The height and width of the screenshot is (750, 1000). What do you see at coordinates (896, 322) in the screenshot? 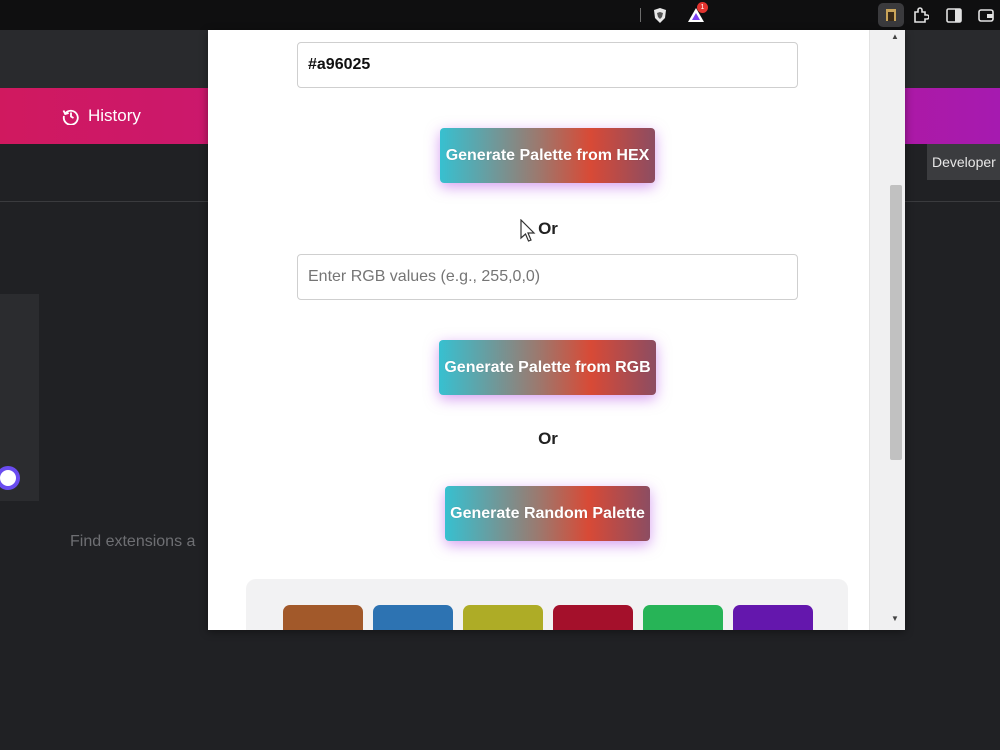
I see `scrollbar-thumb` at bounding box center [896, 322].